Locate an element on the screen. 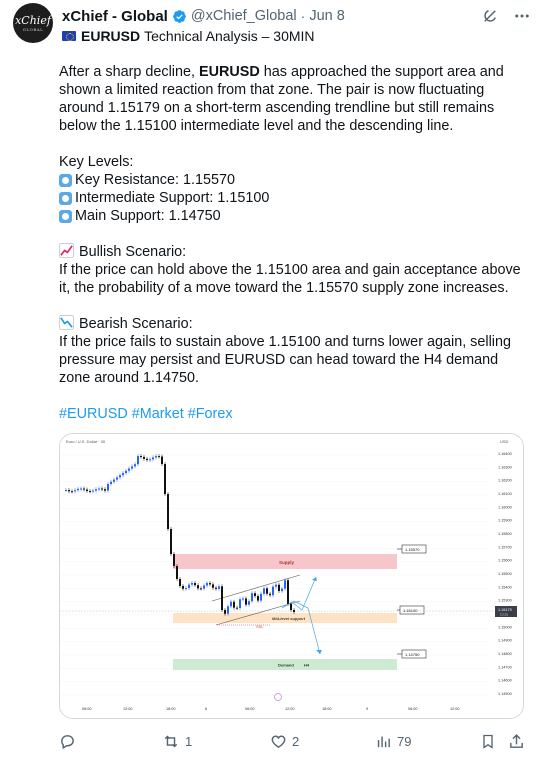 The width and height of the screenshot is (541, 758). price-axis-label: 1.15400 is located at coordinates (505, 587).